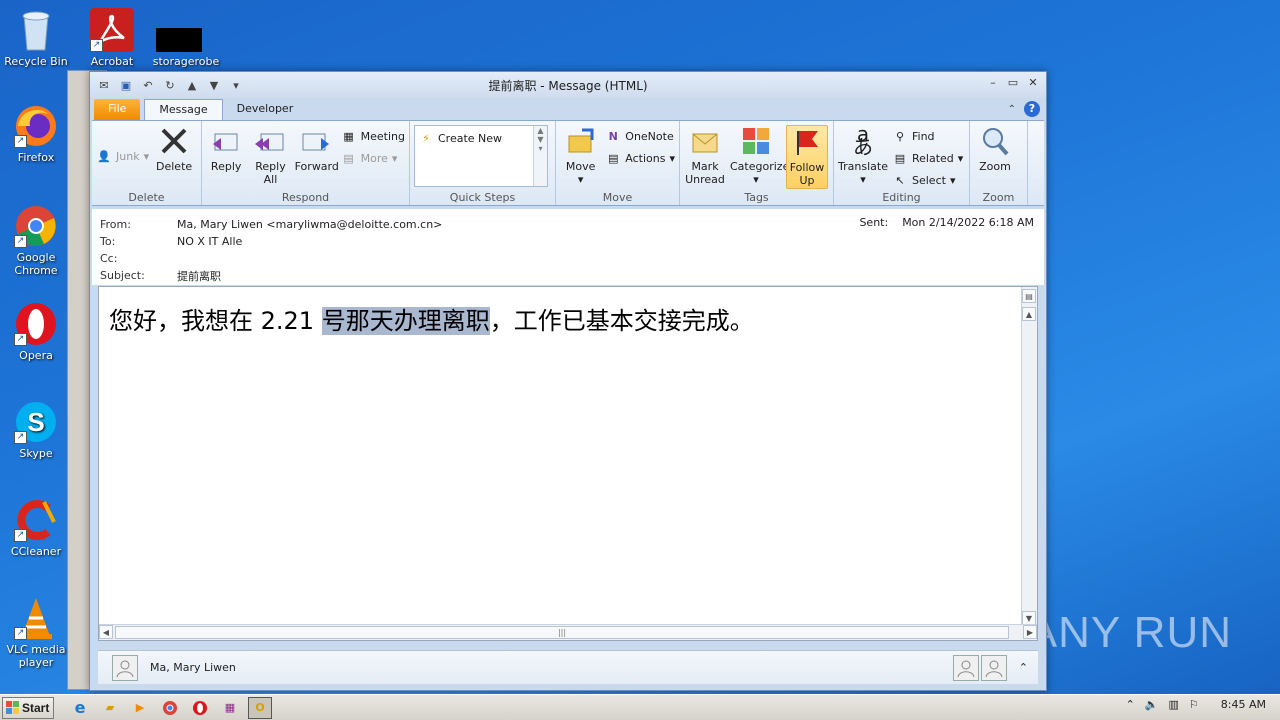  Describe the element at coordinates (36, 126) in the screenshot. I see `firefox-icon: ↗` at that location.